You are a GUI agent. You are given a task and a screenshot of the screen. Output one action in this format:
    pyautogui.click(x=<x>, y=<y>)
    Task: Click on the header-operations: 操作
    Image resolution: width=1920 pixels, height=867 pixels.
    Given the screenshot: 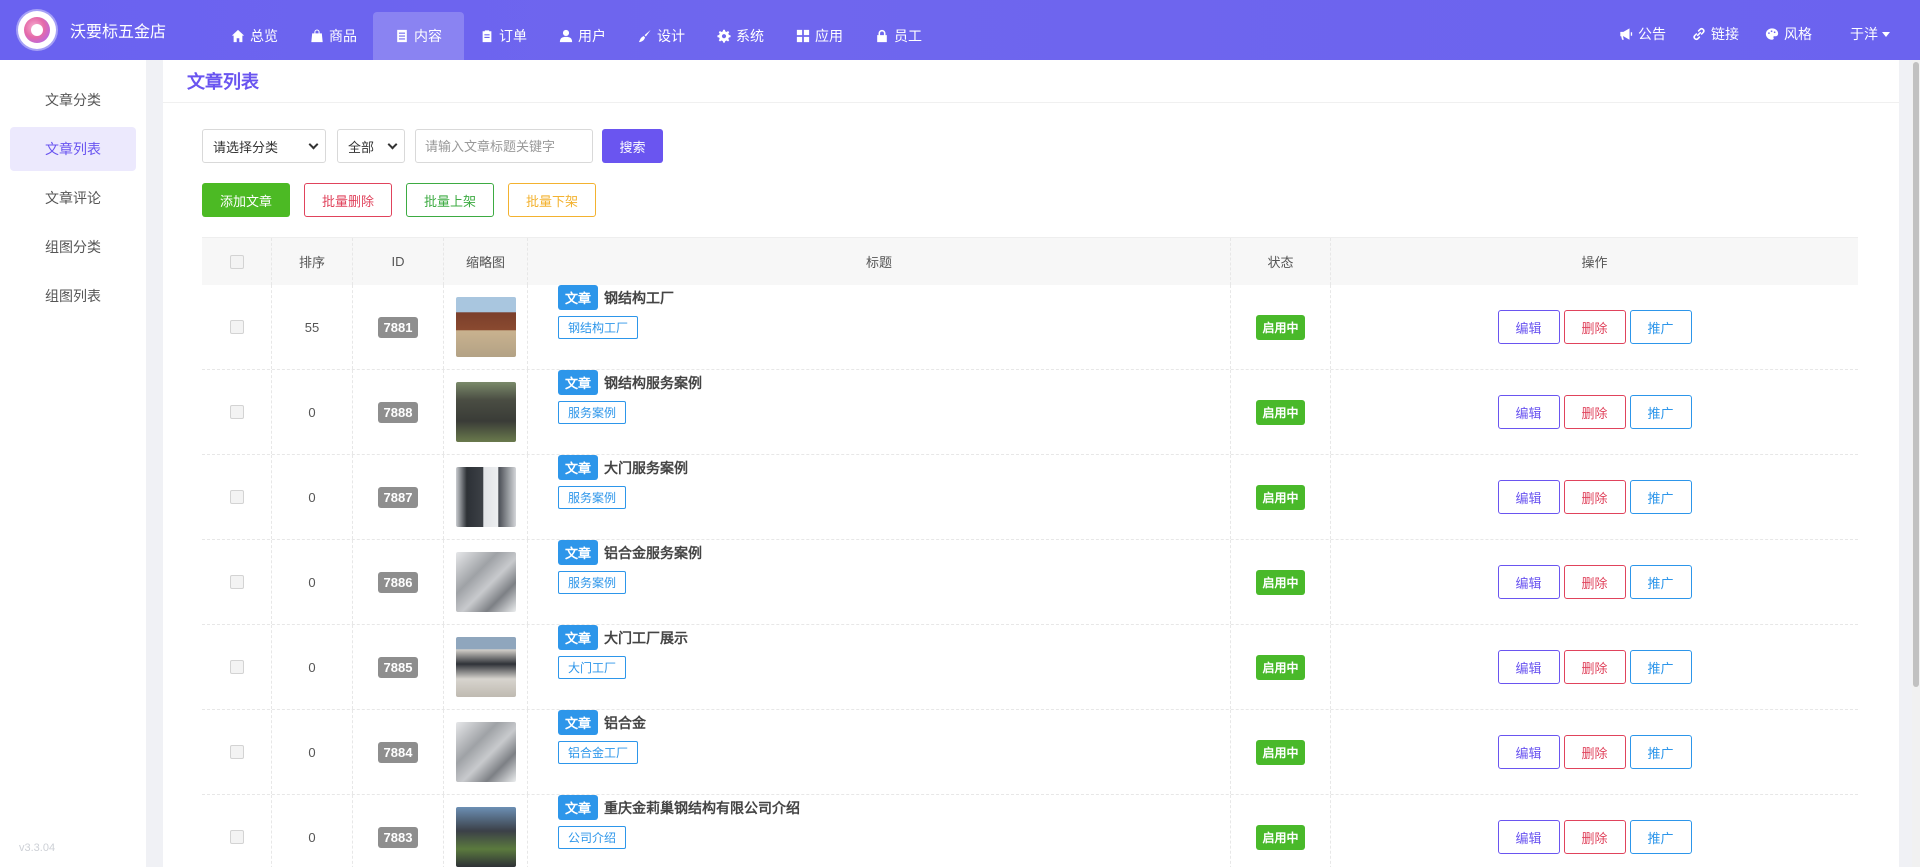 What is the action you would take?
    pyautogui.click(x=1594, y=262)
    